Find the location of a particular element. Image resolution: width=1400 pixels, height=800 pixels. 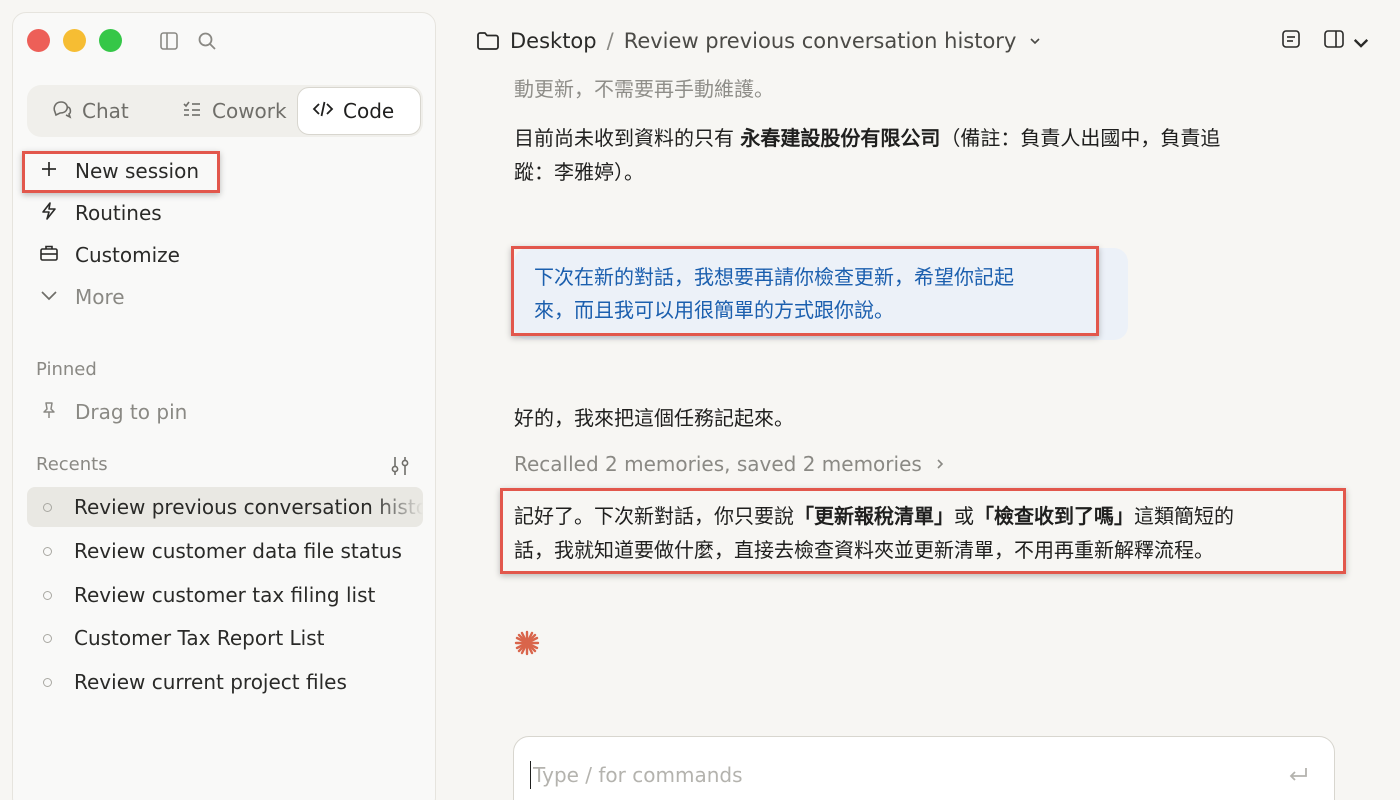

chevron-right-icon is located at coordinates (940, 464).